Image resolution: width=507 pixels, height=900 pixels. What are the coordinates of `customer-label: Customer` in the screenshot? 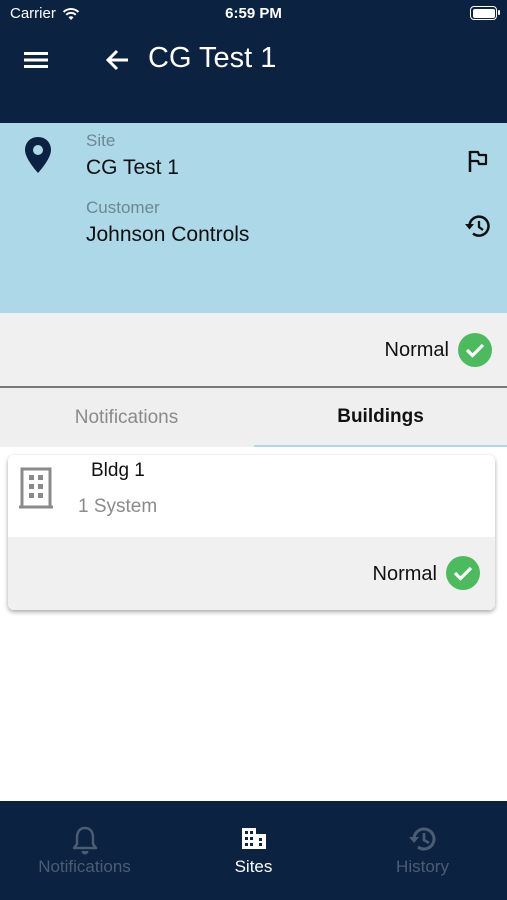 It's located at (123, 207).